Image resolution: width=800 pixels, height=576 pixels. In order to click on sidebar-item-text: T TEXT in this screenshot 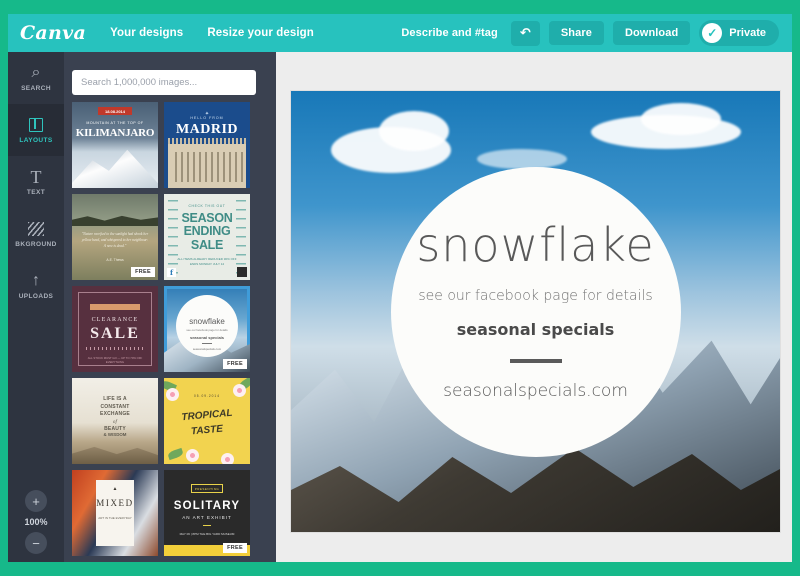, I will do `click(36, 182)`.